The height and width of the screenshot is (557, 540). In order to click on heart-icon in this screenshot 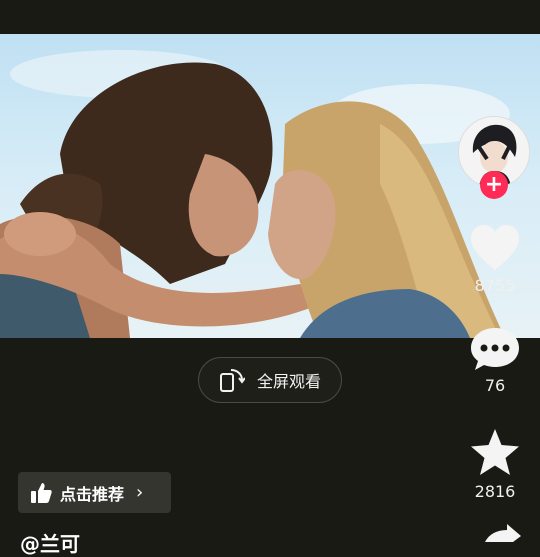, I will do `click(495, 247)`.